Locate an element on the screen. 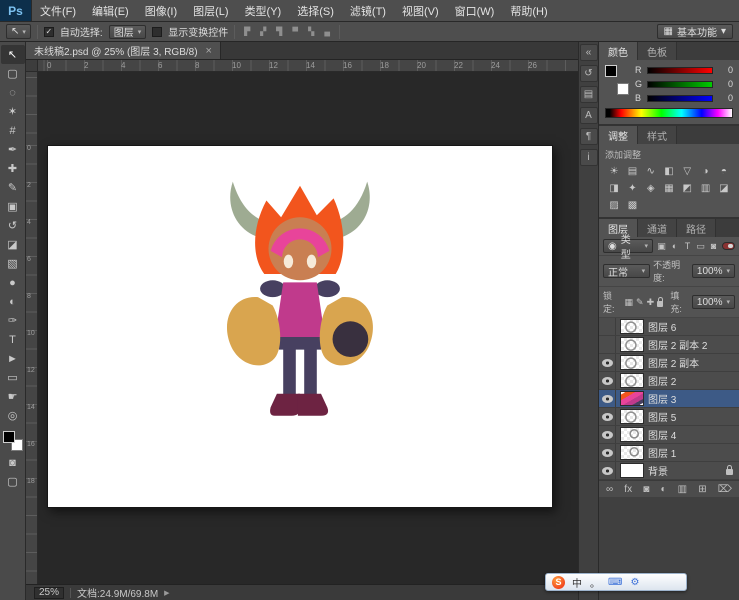 The image size is (739, 600). color-spectrum-ramp is located at coordinates (669, 113).